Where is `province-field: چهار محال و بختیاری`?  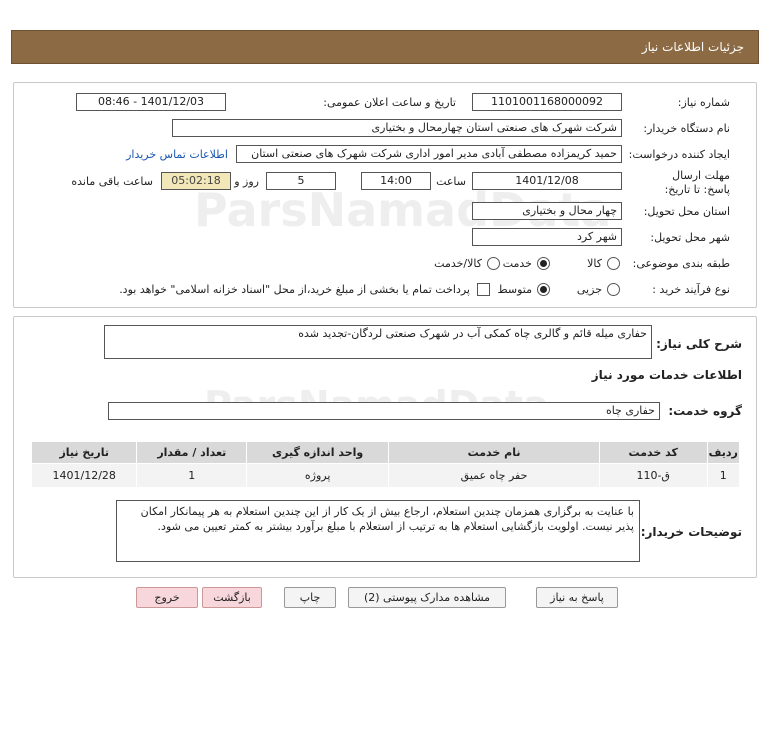 province-field: چهار محال و بختیاری is located at coordinates (547, 211).